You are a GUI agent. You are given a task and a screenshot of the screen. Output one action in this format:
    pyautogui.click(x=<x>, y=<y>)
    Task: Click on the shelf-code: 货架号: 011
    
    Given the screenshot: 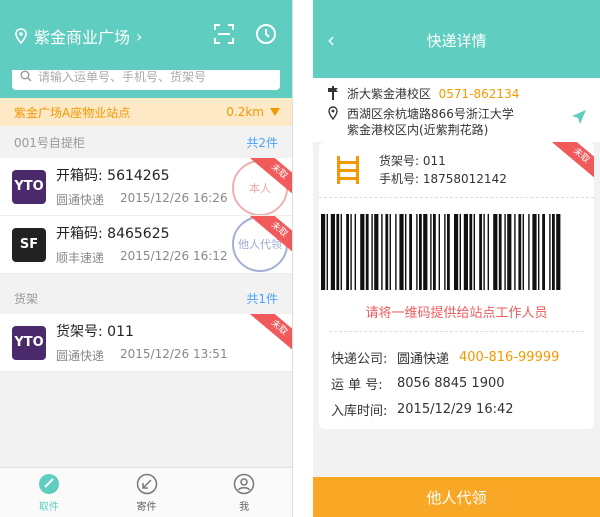 What is the action you would take?
    pyautogui.click(x=95, y=332)
    